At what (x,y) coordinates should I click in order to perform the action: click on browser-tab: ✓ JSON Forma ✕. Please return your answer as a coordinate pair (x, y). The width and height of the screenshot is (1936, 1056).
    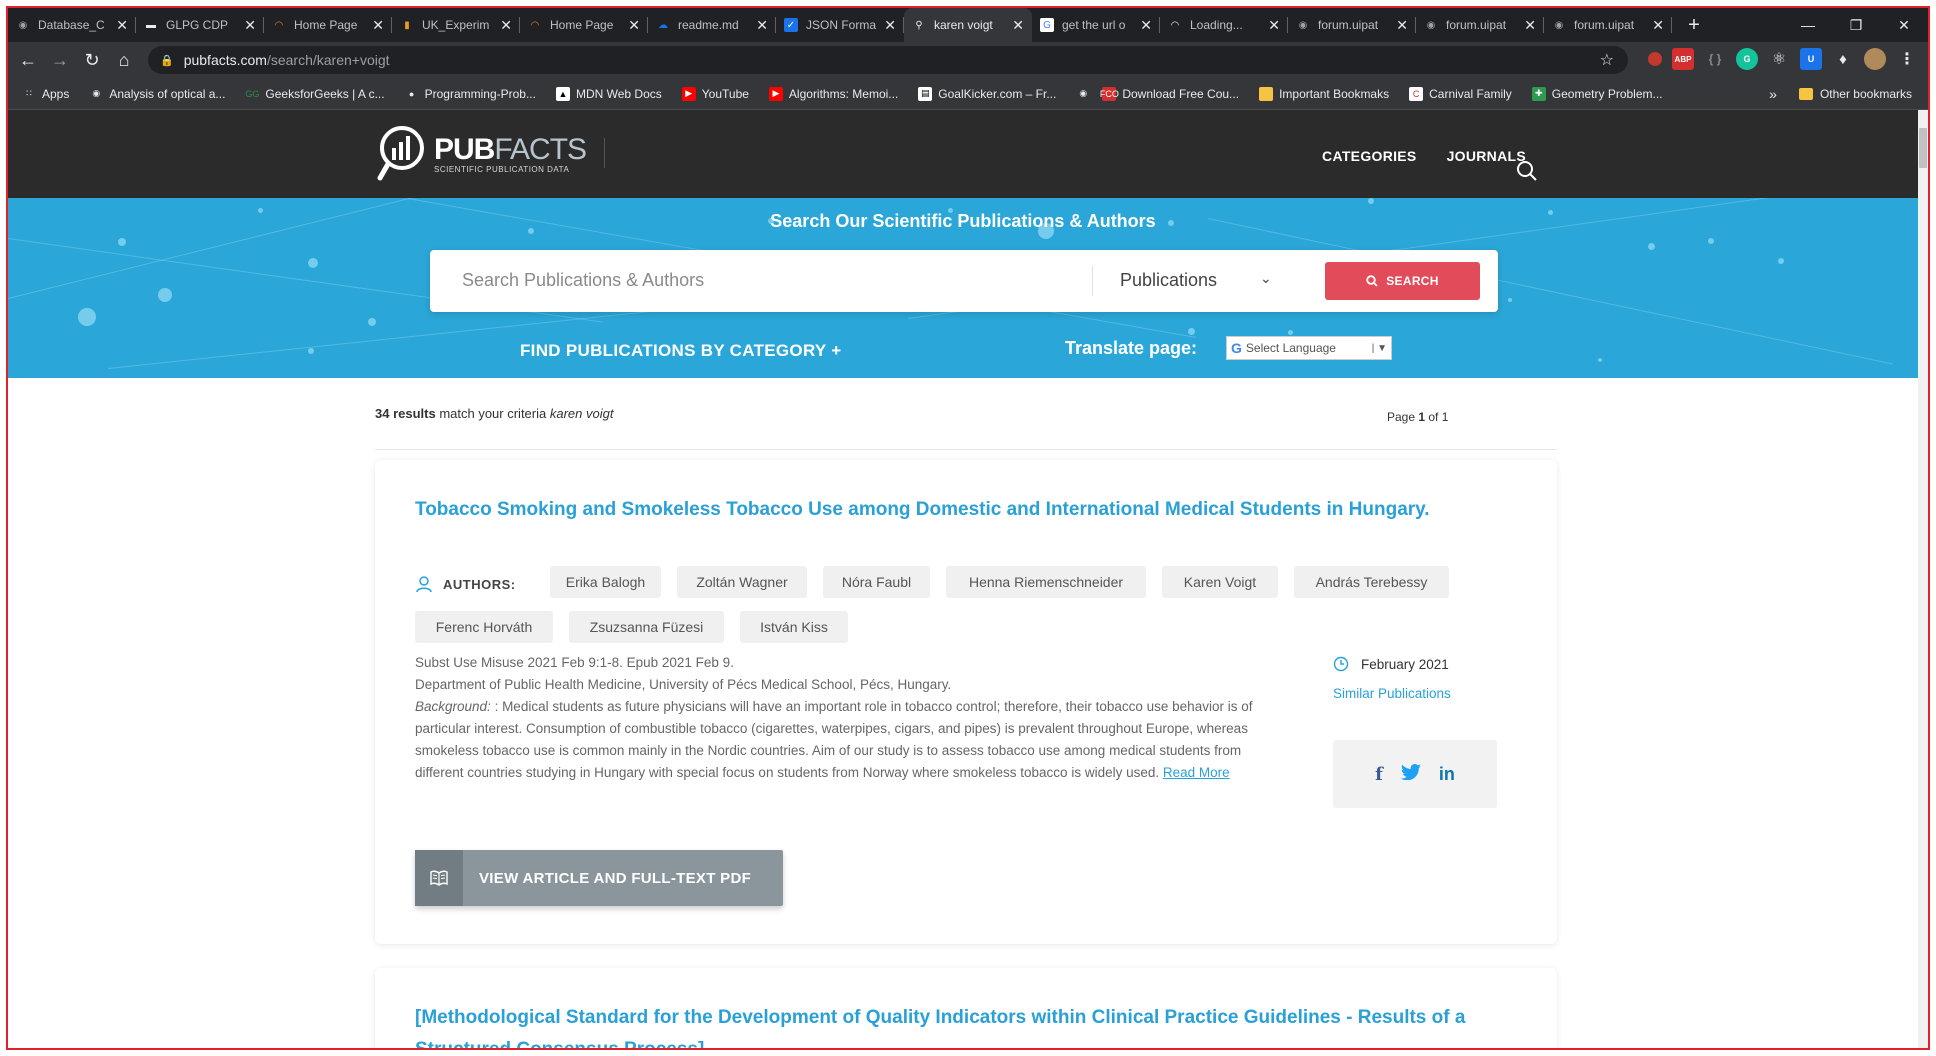
    Looking at the image, I should click on (840, 25).